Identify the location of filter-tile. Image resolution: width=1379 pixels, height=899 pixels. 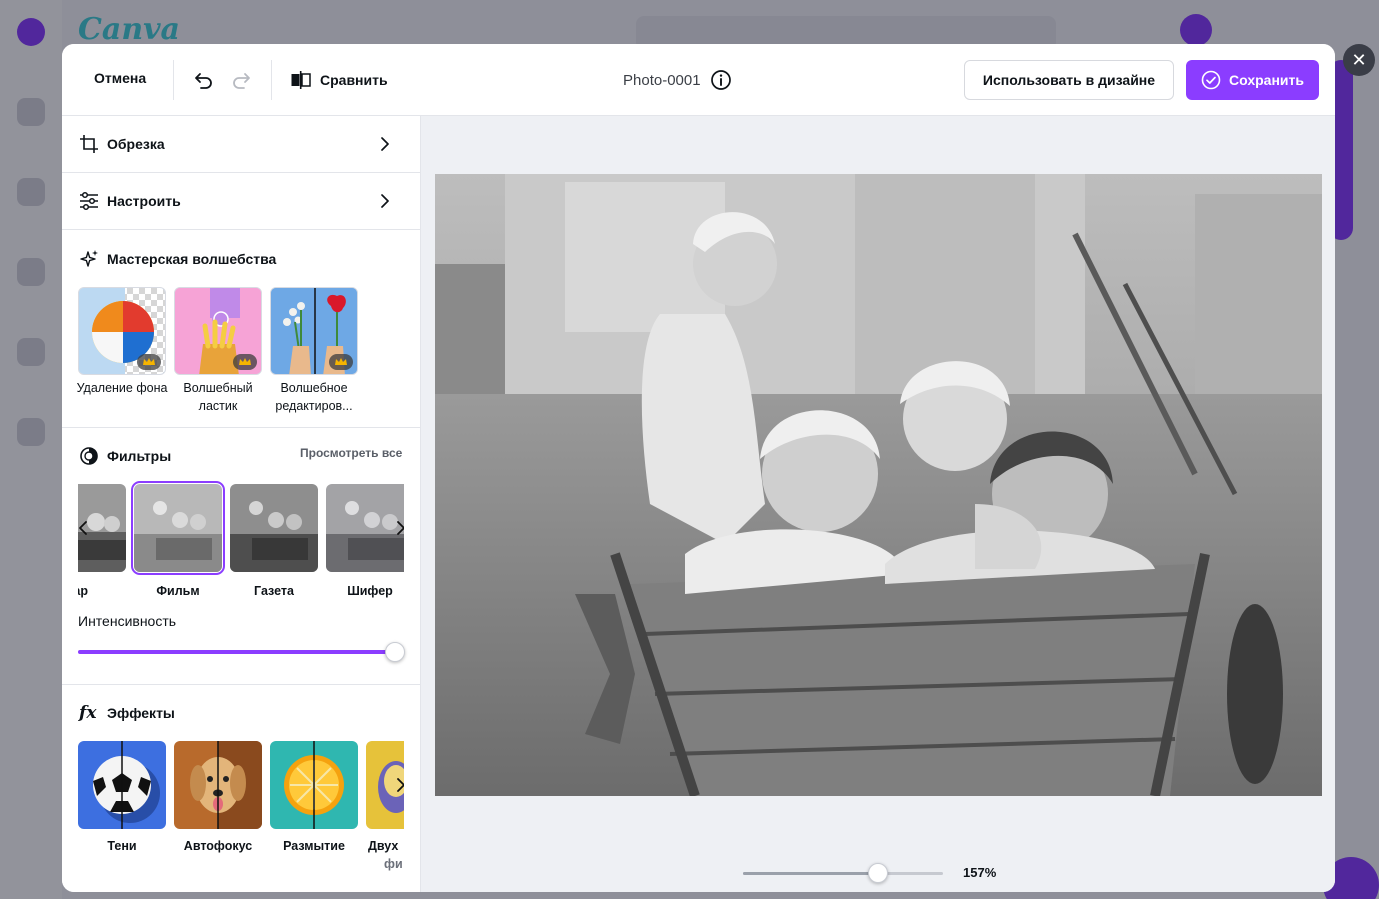
(274, 528).